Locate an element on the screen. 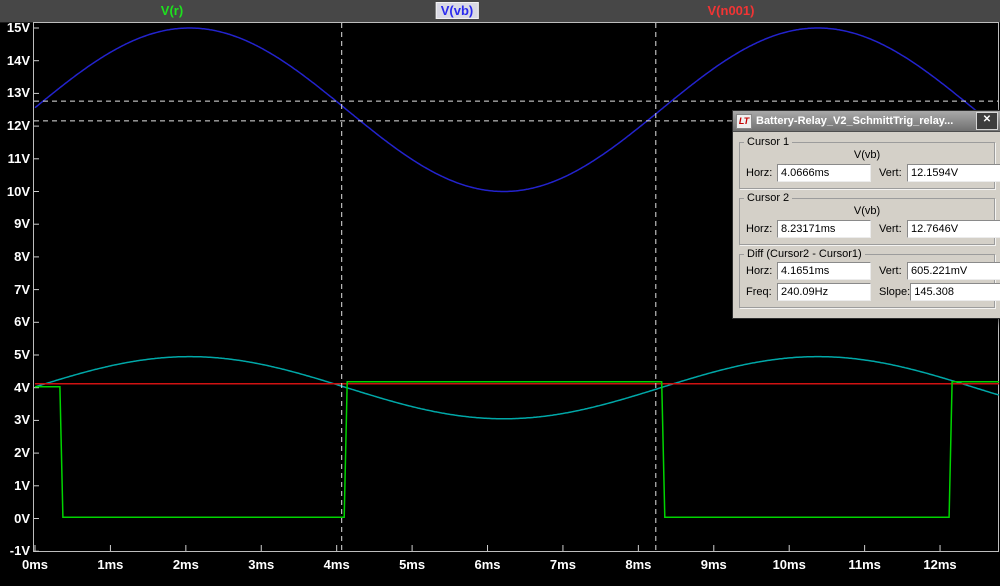  diff-freq-field: 240.09Hz is located at coordinates (824, 292).